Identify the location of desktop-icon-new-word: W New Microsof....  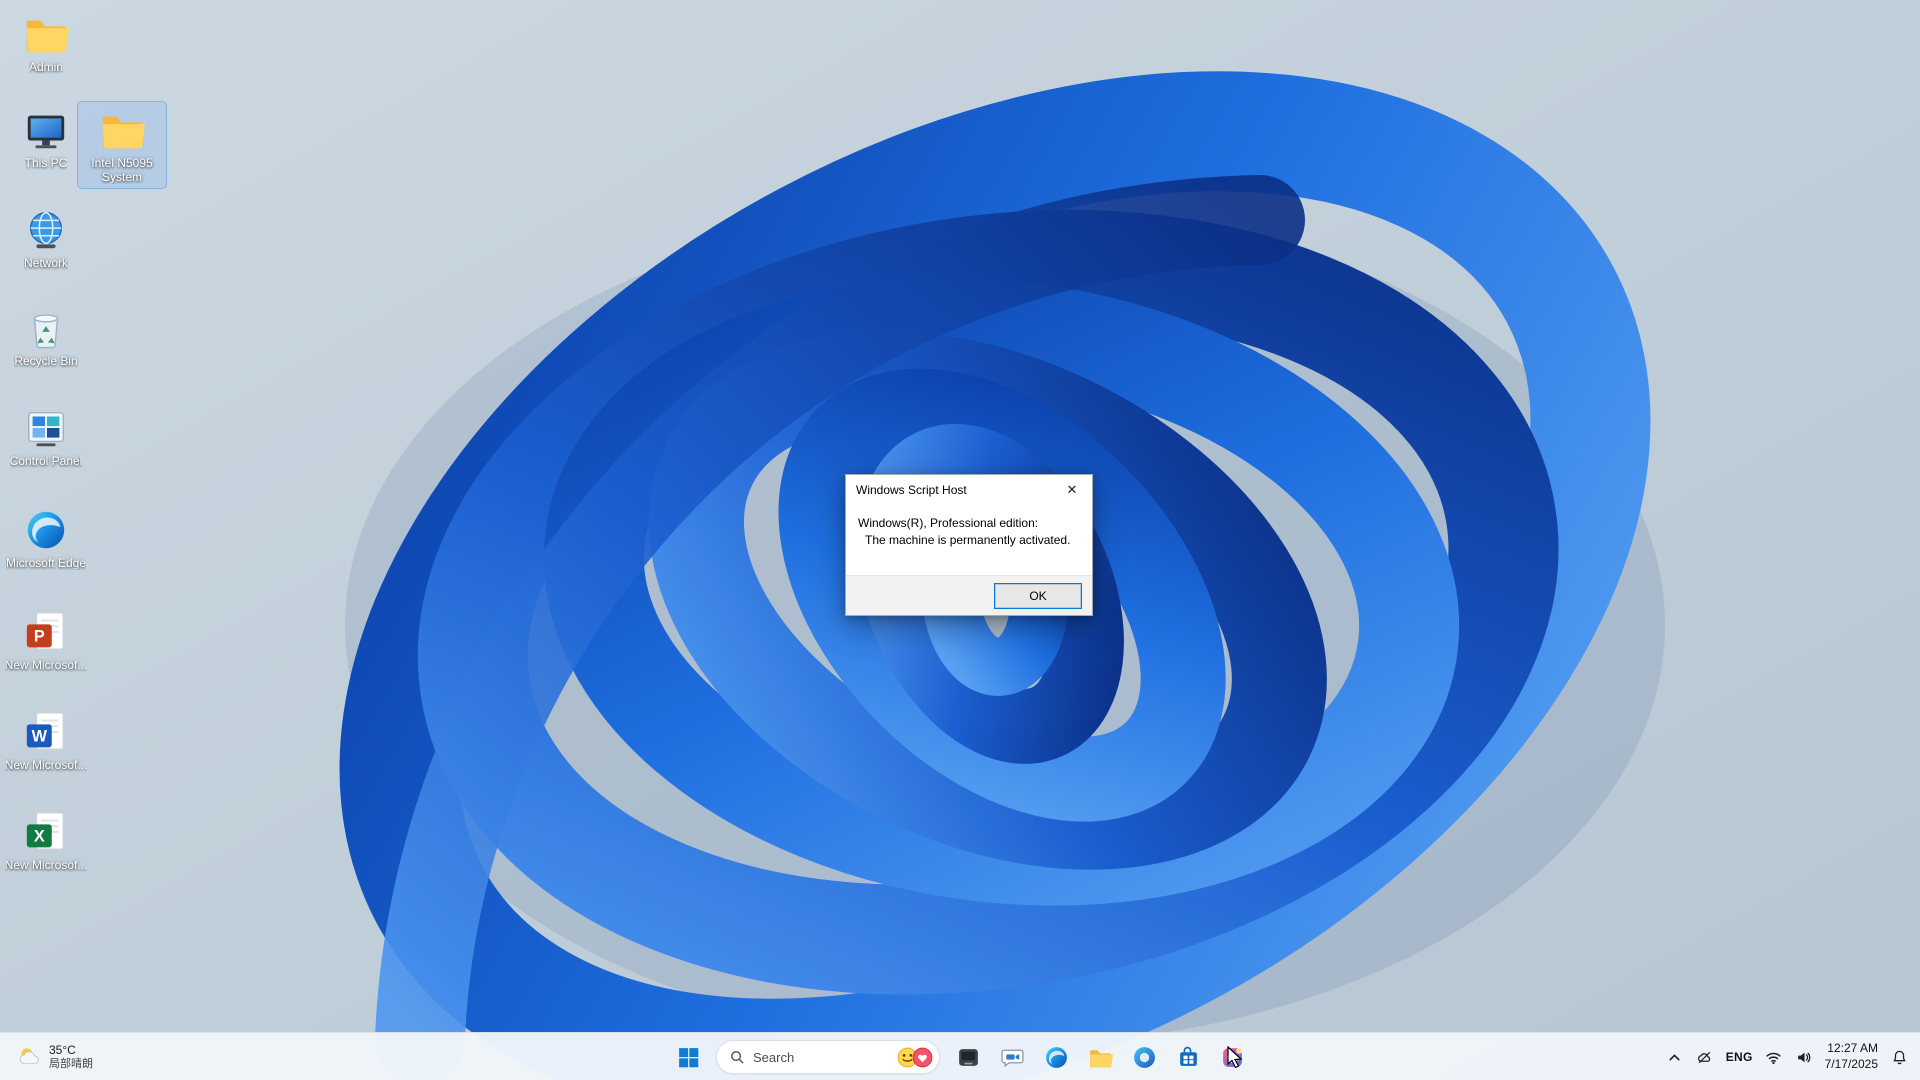
(46, 740).